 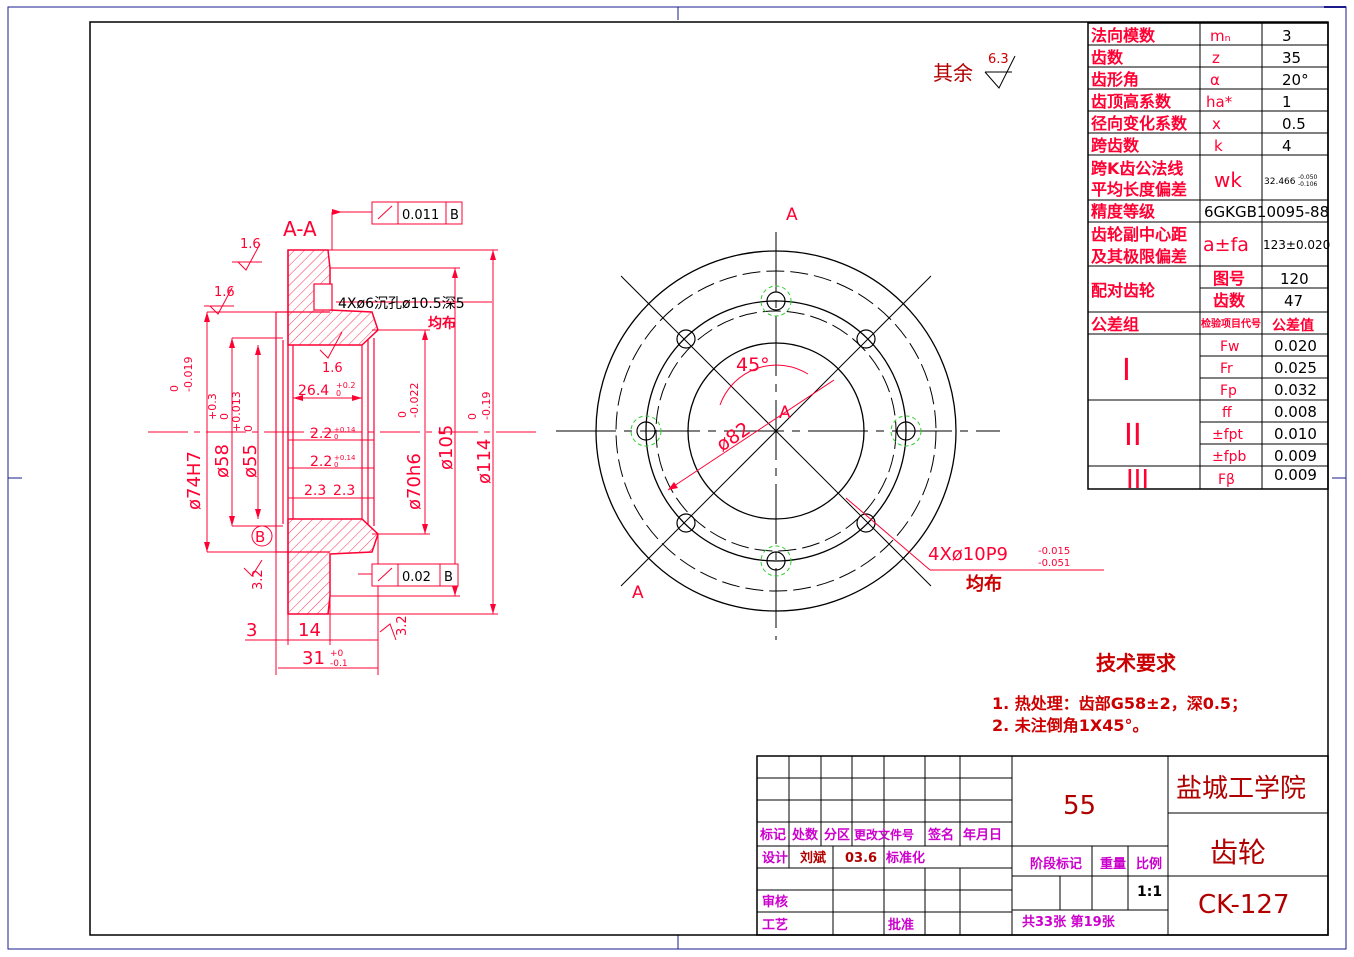 I want to click on hole-p9-note-2: 均布, so click(x=984, y=584).